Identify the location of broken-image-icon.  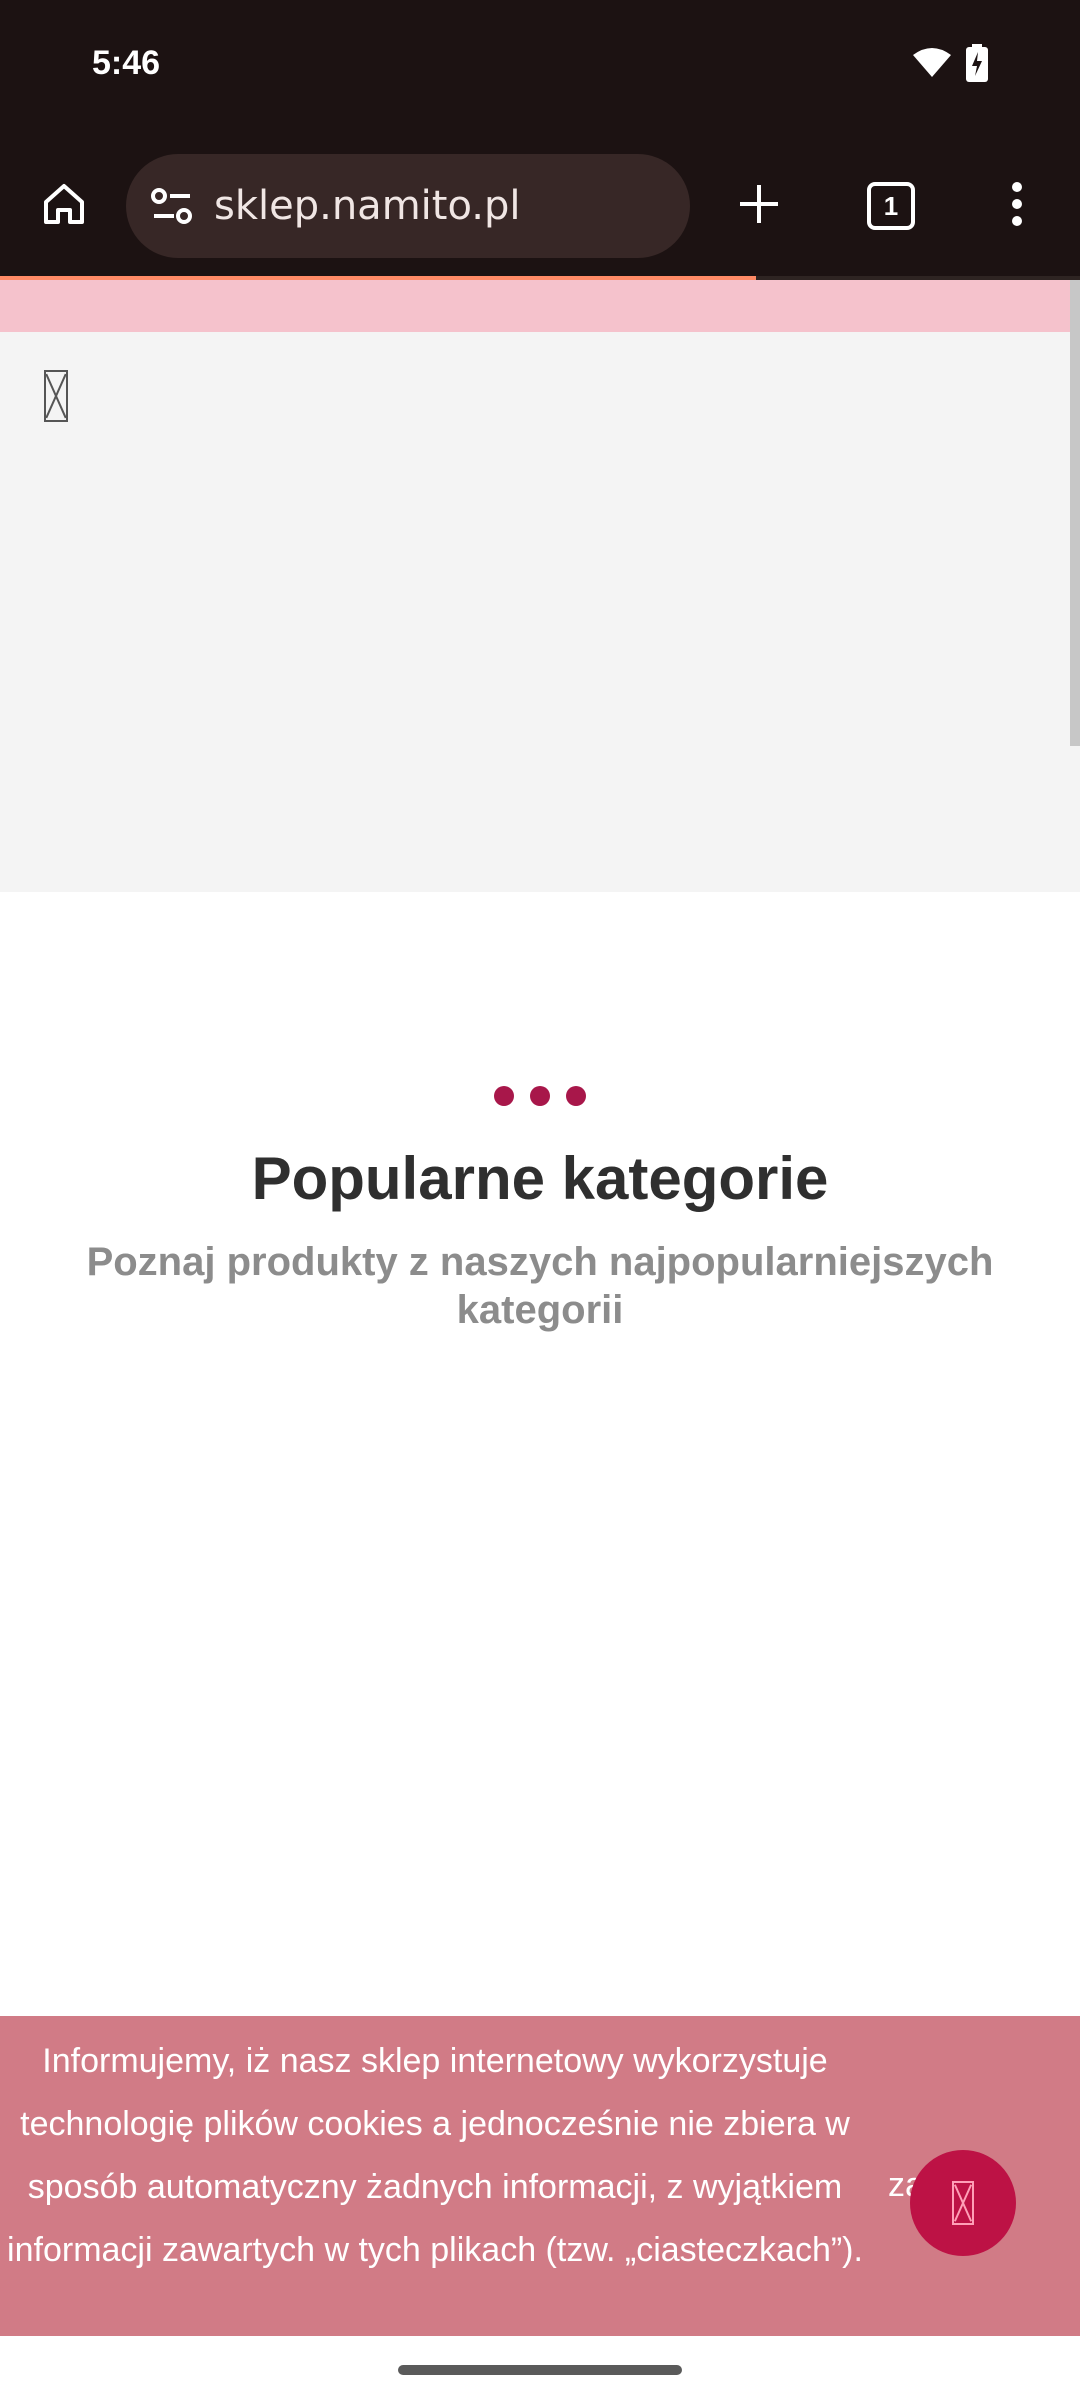
(56, 396).